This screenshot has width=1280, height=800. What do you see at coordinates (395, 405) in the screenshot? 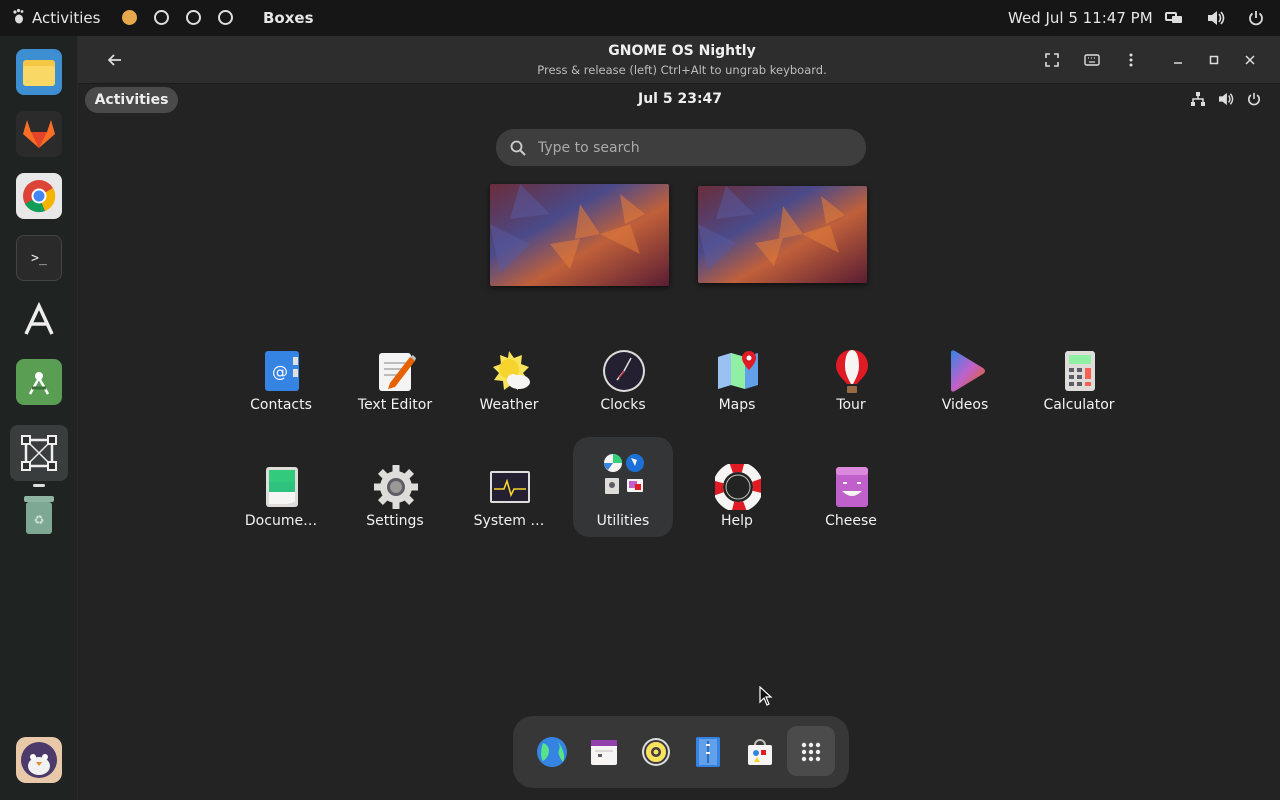
I see `app-label: Text Editor` at bounding box center [395, 405].